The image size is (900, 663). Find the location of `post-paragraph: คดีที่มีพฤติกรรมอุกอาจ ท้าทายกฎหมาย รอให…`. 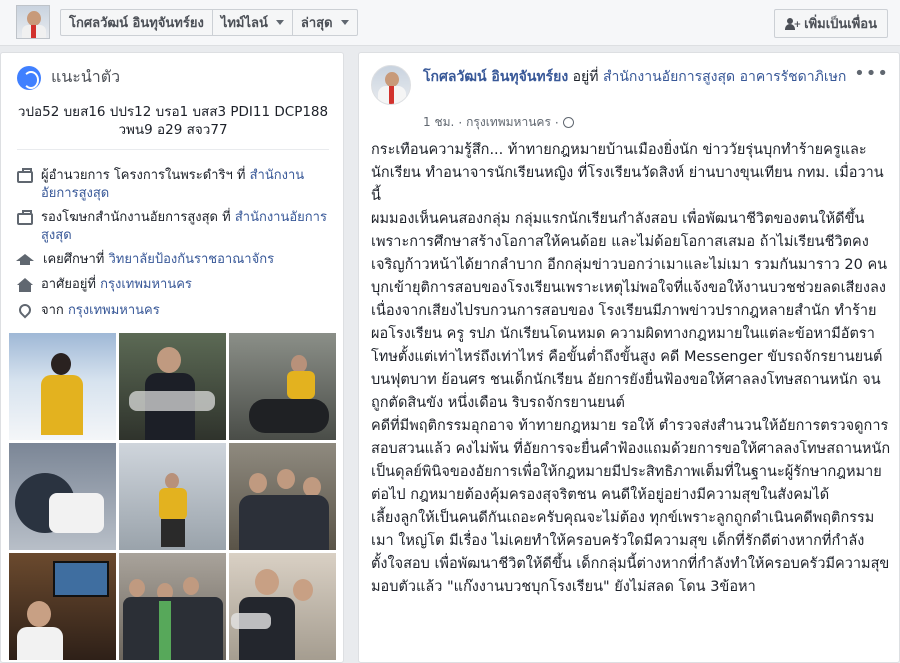

post-paragraph: คดีที่มีพฤติกรรมอุกอาจ ท้าทายกฎหมาย รอให… is located at coordinates (631, 460).